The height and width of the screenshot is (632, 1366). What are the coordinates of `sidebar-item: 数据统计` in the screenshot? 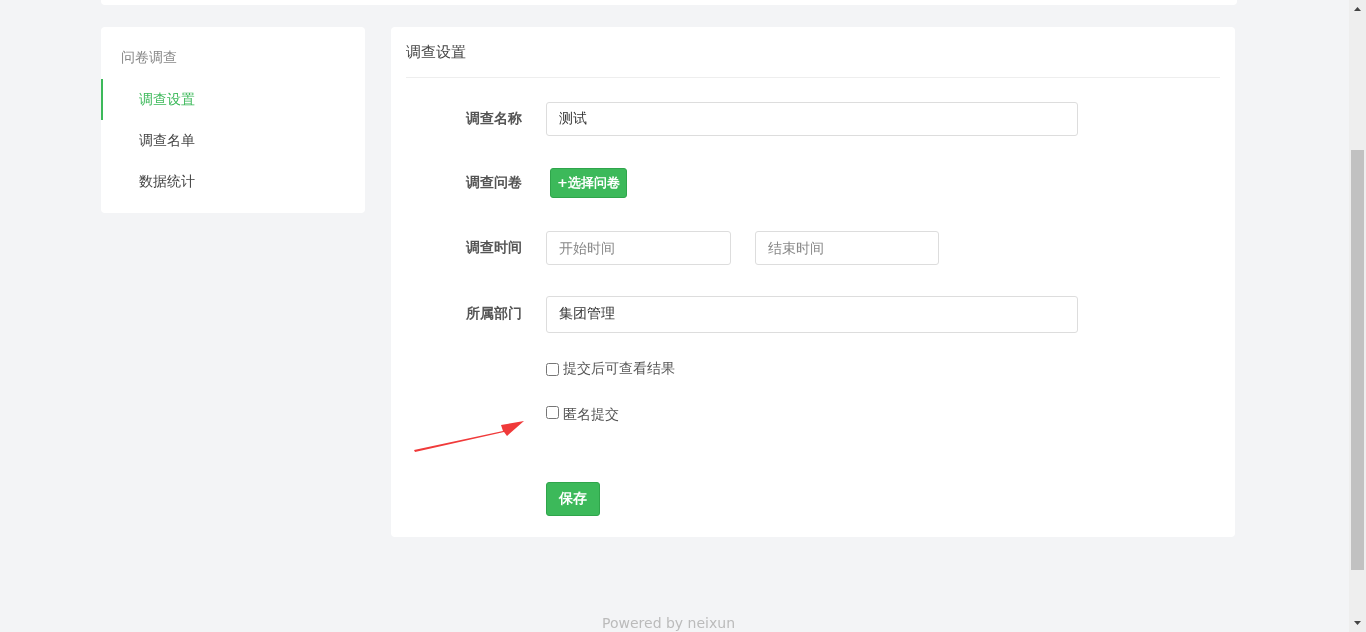 It's located at (233, 181).